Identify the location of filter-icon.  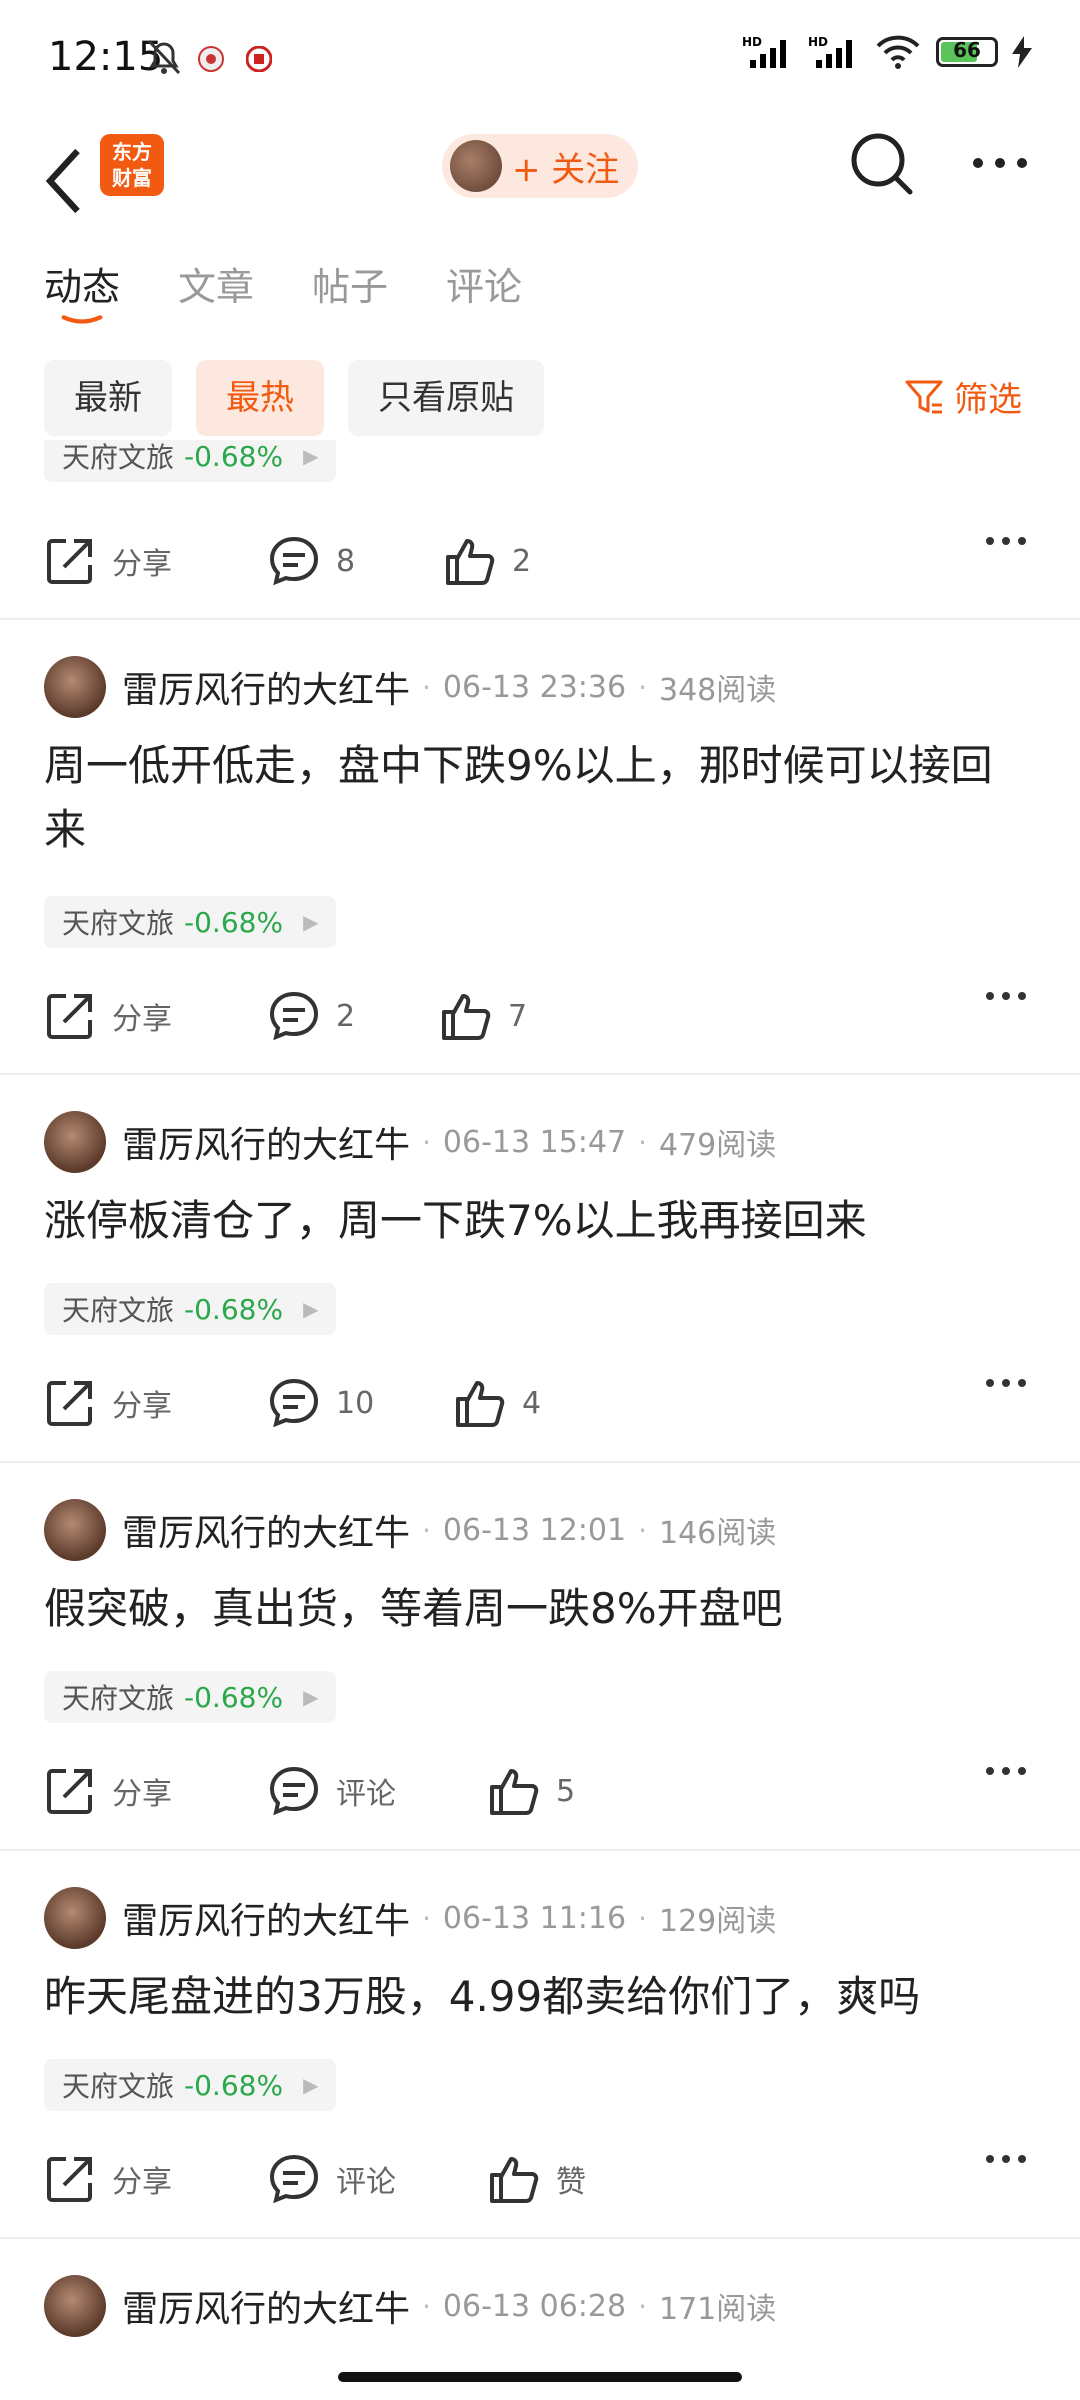
(924, 396).